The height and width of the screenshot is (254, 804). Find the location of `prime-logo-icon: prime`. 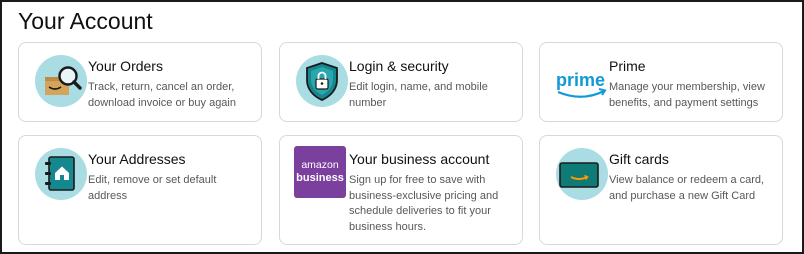

prime-logo-icon: prime is located at coordinates (582, 81).